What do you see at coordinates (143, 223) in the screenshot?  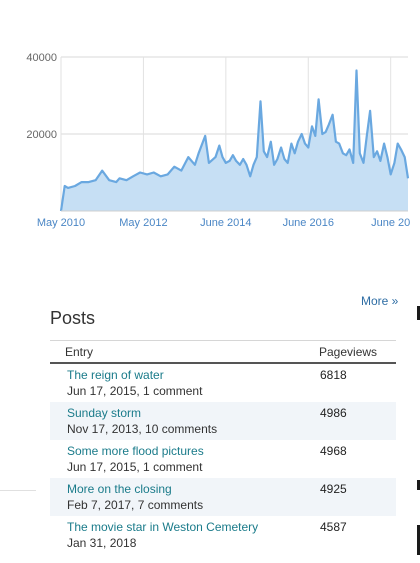 I see `x-tick-label: May 2012` at bounding box center [143, 223].